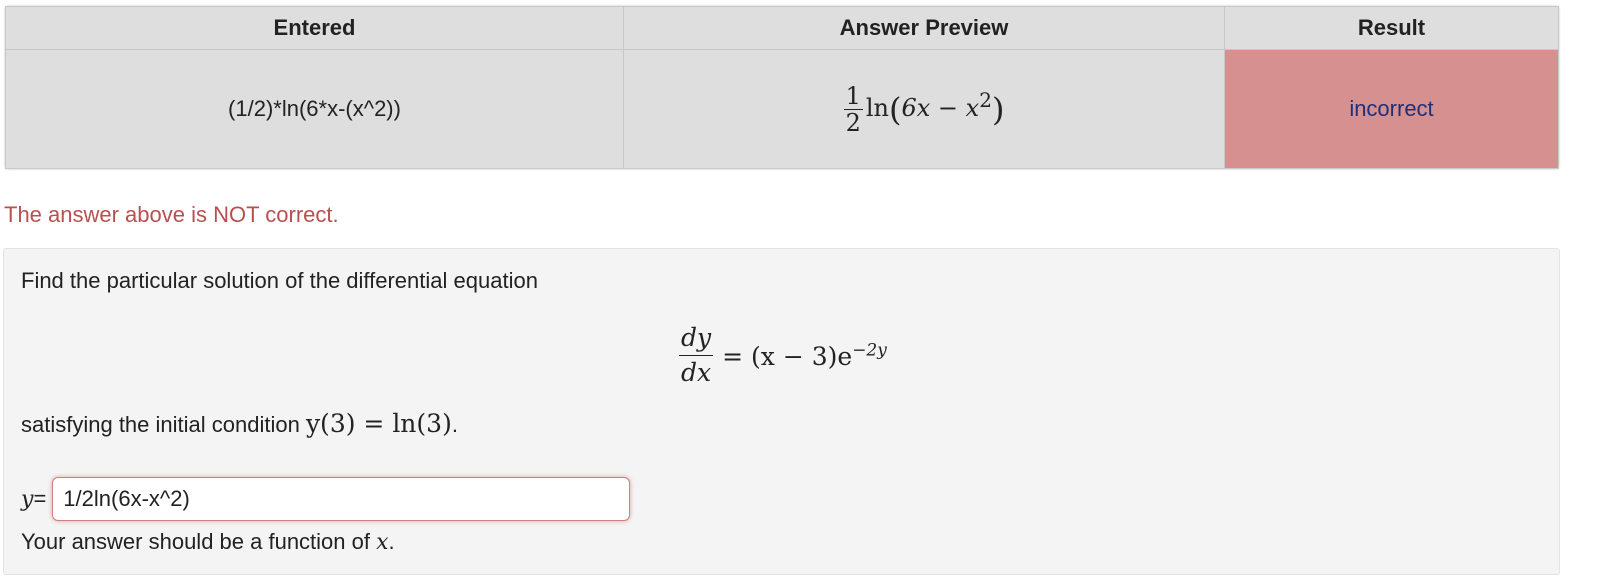 The image size is (1622, 582). Describe the element at coordinates (924, 28) in the screenshot. I see `header-answer-preview: Answer Preview` at that location.